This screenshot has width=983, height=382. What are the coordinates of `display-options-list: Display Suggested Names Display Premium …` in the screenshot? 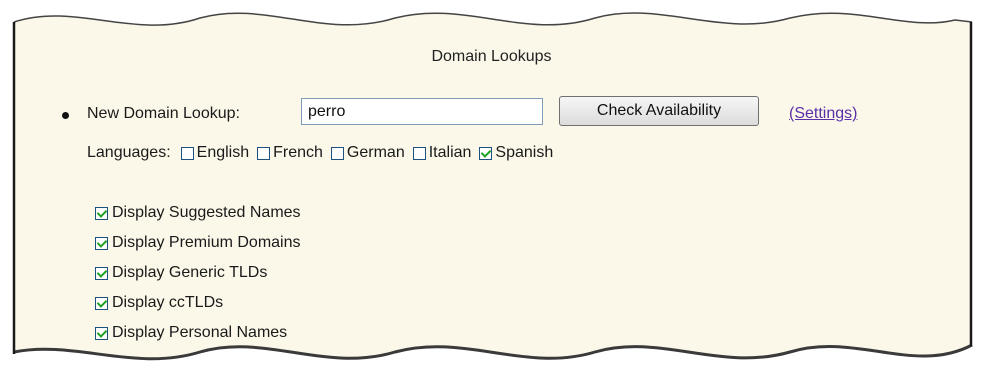 It's located at (198, 273).